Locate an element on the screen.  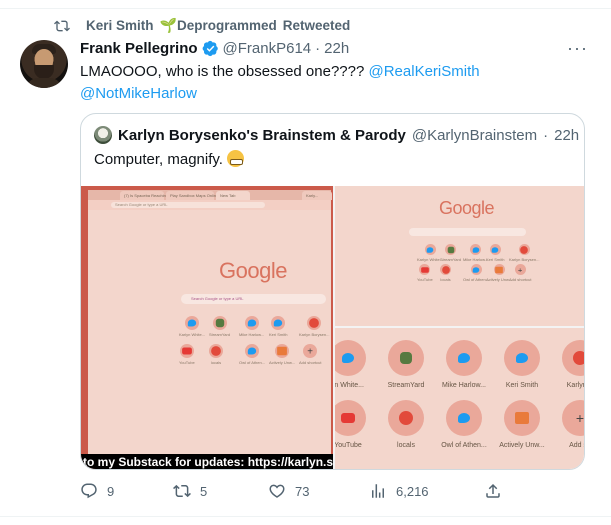
like-count: 73 is located at coordinates (302, 491).